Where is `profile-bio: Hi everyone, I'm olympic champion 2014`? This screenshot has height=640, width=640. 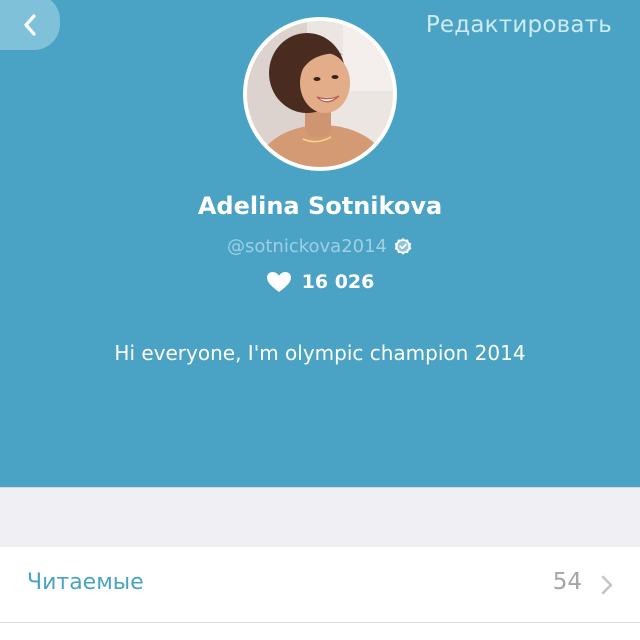 profile-bio: Hi everyone, I'm olympic champion 2014 is located at coordinates (320, 353).